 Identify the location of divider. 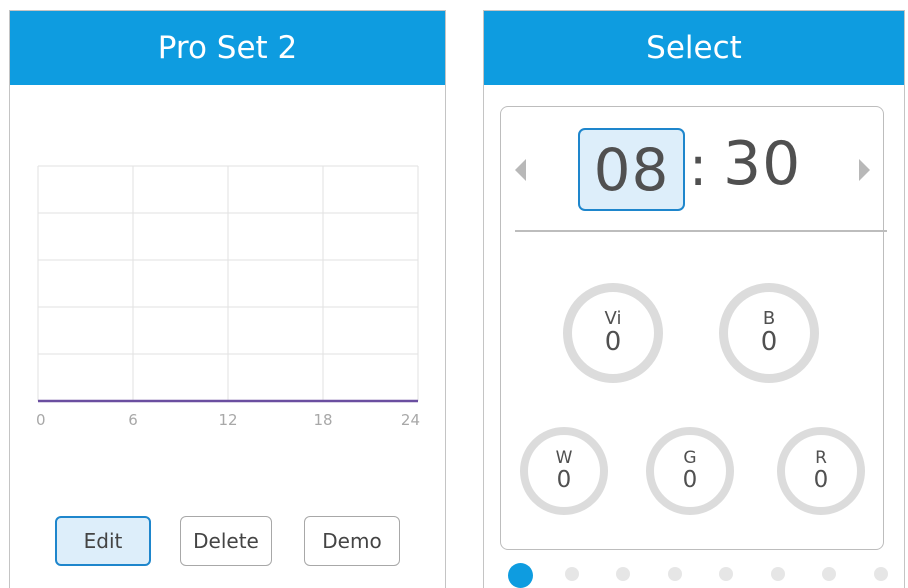
(701, 231).